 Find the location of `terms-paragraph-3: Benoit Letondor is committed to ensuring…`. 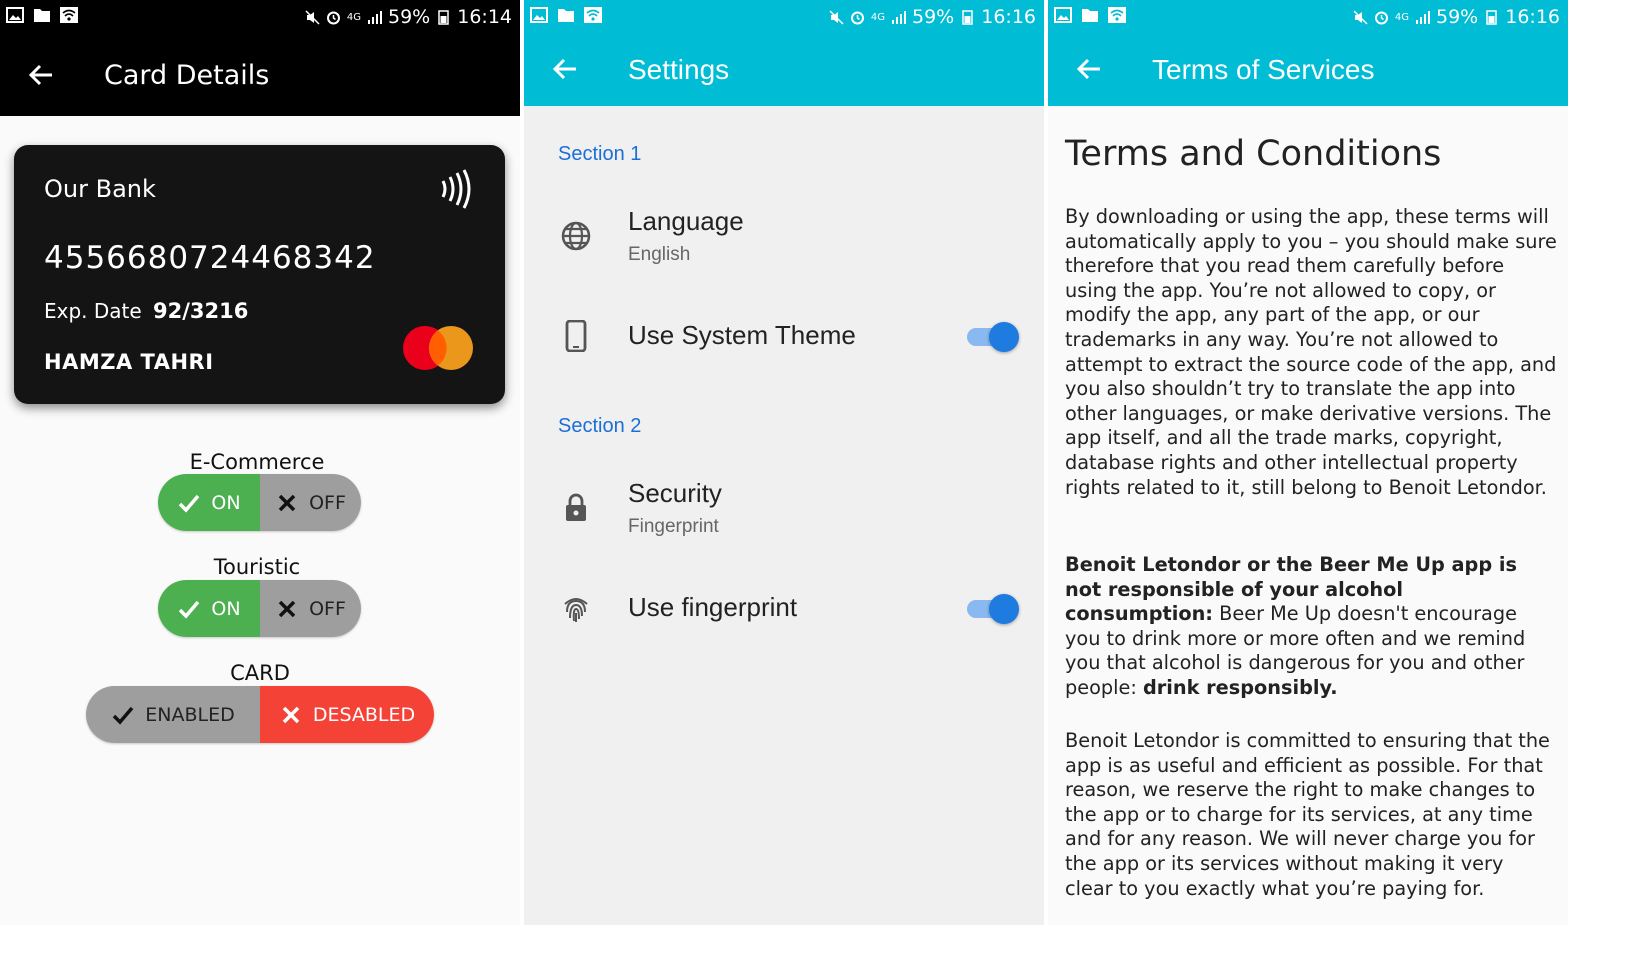

terms-paragraph-3: Benoit Letondor is committed to ensuring… is located at coordinates (1307, 814).